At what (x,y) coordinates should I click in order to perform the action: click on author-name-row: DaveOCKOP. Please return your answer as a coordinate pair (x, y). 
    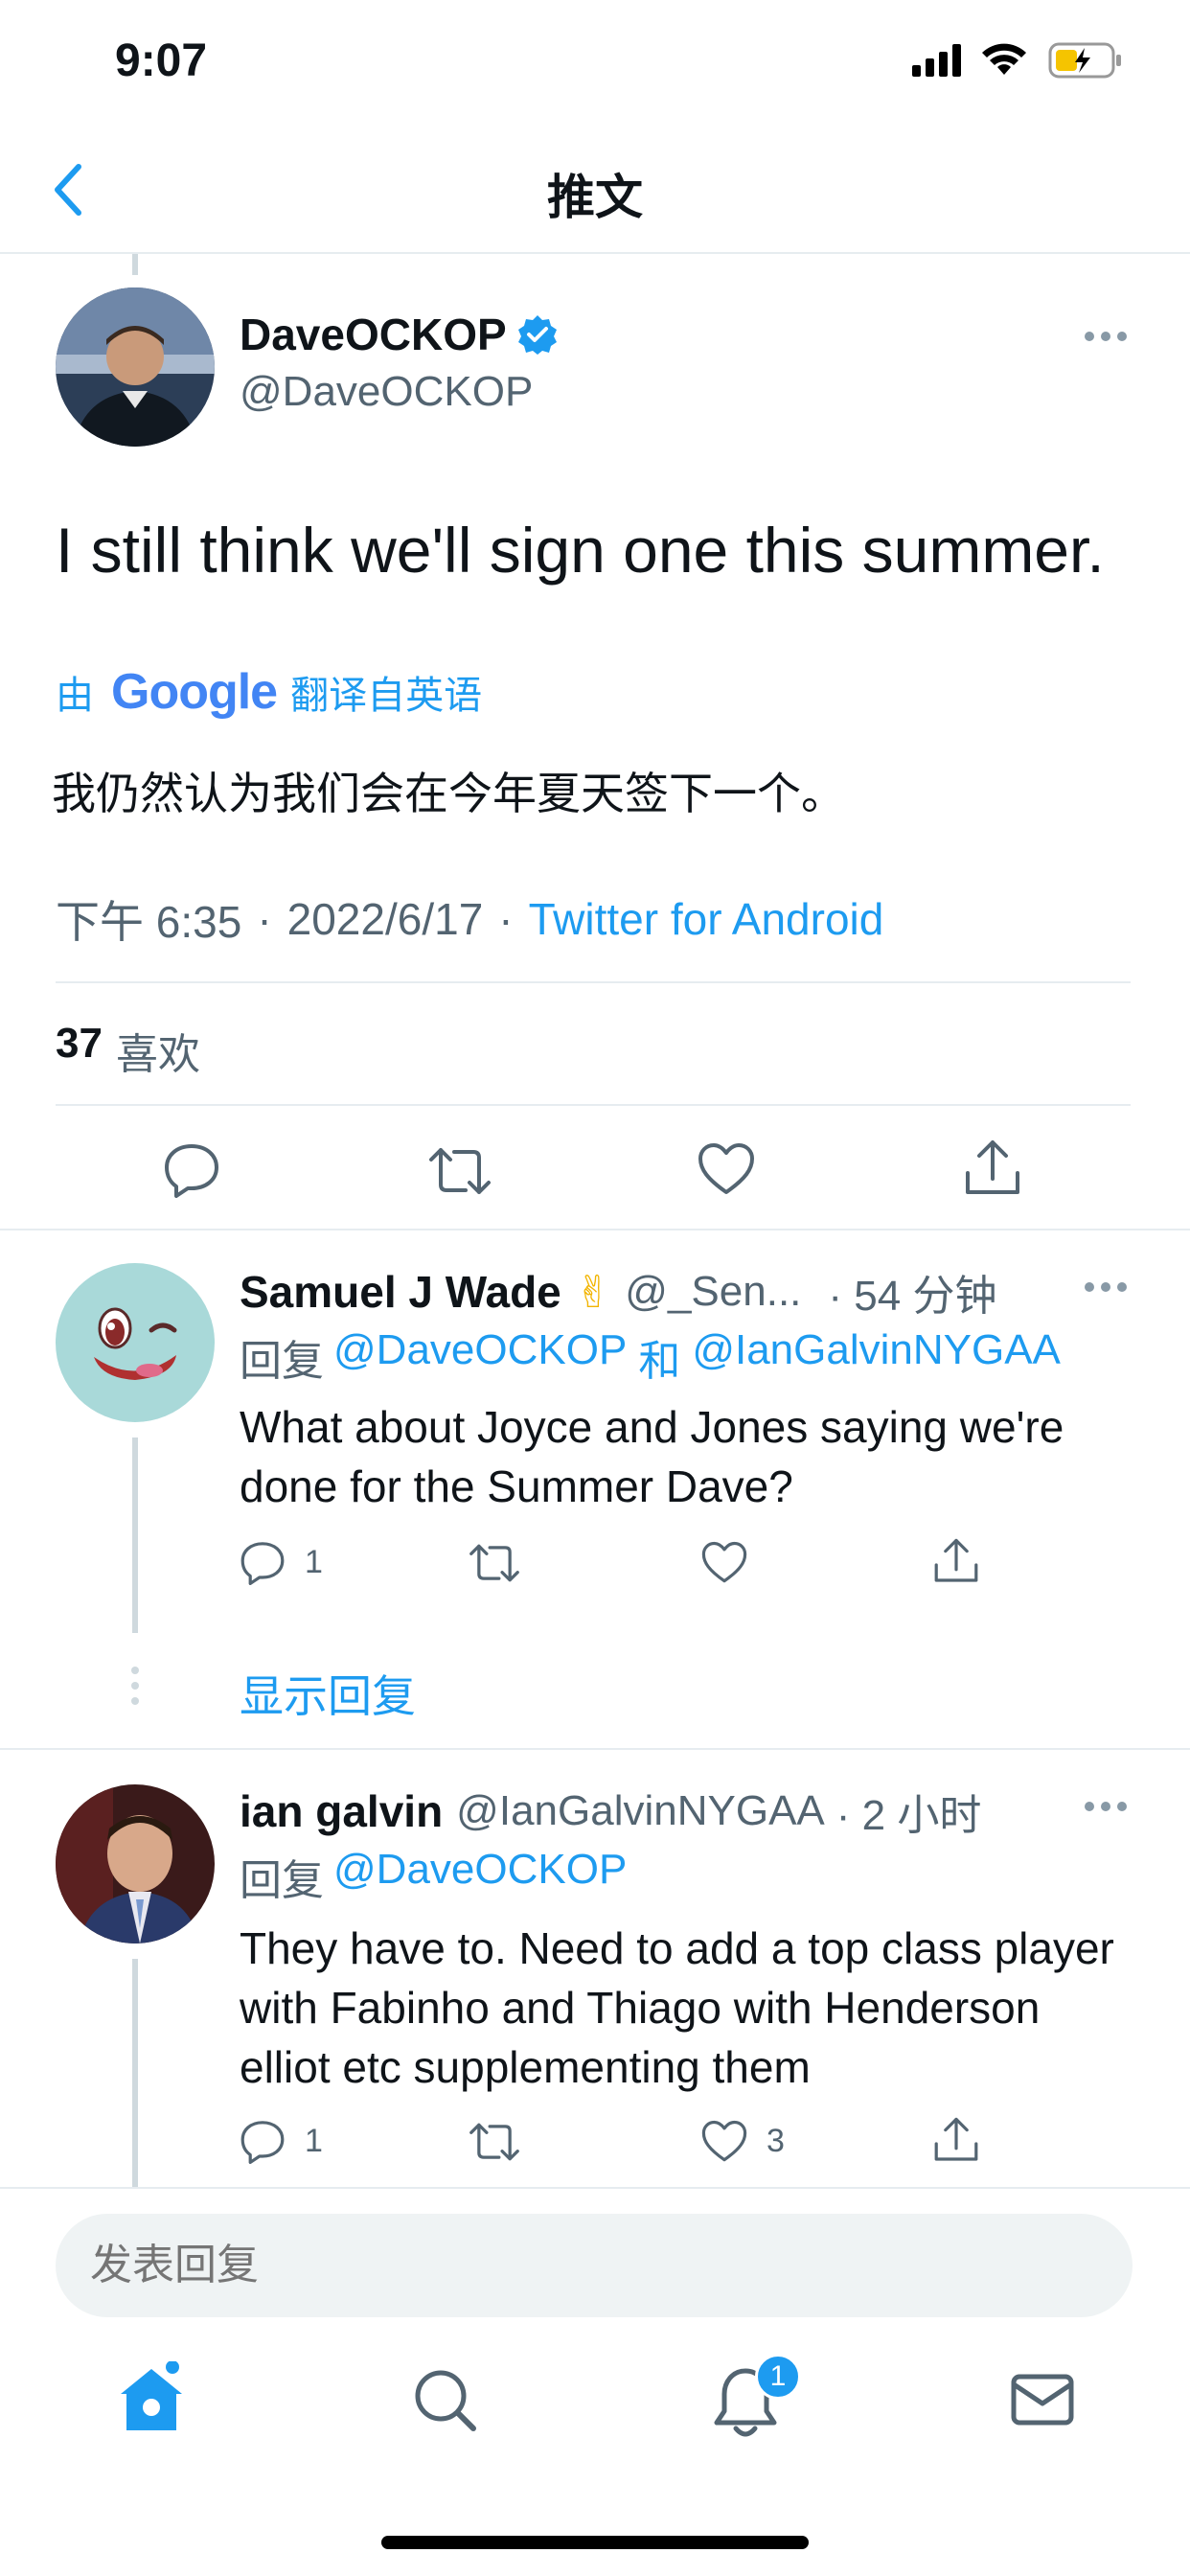
    Looking at the image, I should click on (399, 334).